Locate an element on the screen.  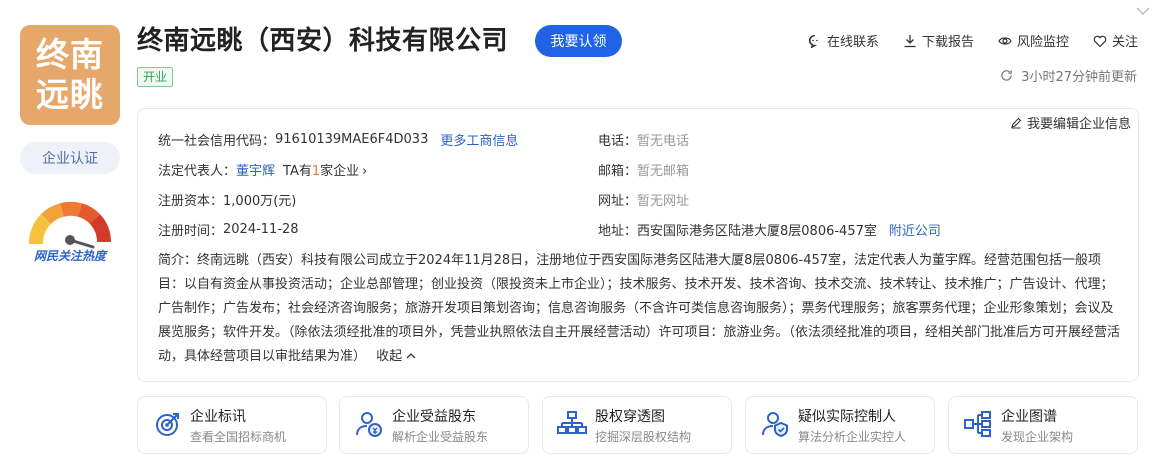
feature-card-enterprise-graph: 企业图谱 发现企业架构 is located at coordinates (1043, 425).